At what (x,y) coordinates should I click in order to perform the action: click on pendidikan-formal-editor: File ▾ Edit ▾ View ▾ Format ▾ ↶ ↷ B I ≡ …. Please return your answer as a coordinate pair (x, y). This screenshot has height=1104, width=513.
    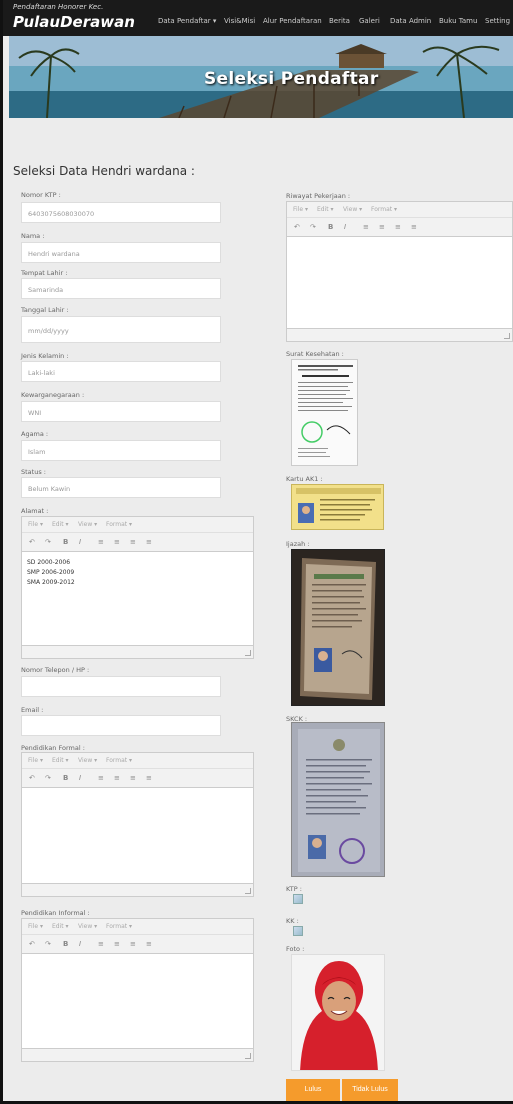
    Looking at the image, I should click on (137, 824).